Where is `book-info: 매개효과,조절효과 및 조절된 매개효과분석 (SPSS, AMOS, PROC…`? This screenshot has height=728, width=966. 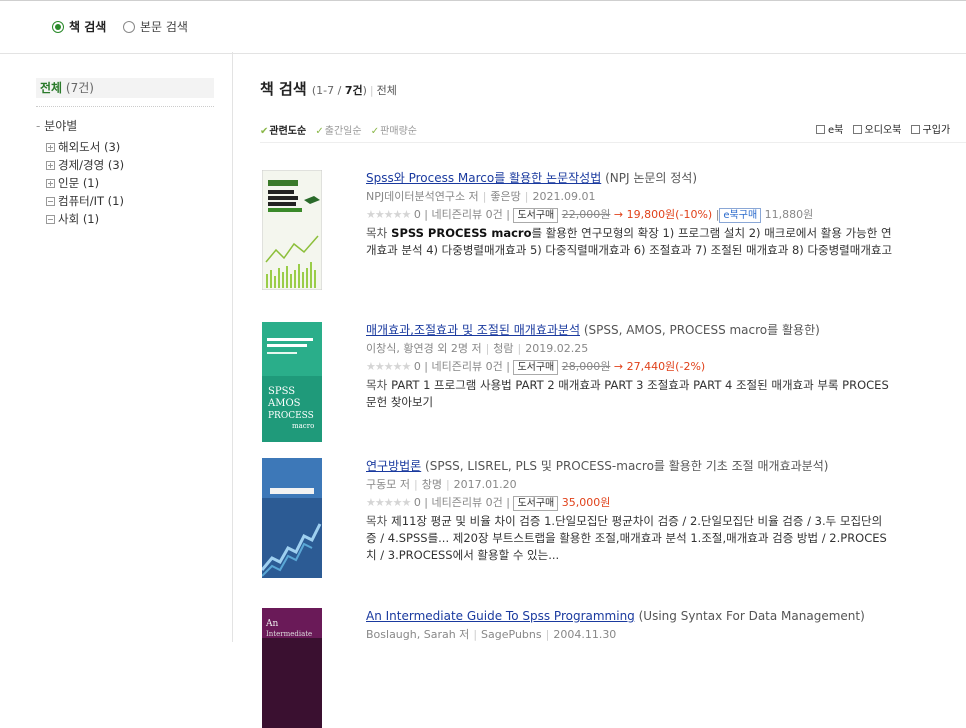
book-info: 매개효과,조절효과 및 조절된 매개효과분석 (SPSS, AMOS, PROC… is located at coordinates (666, 366).